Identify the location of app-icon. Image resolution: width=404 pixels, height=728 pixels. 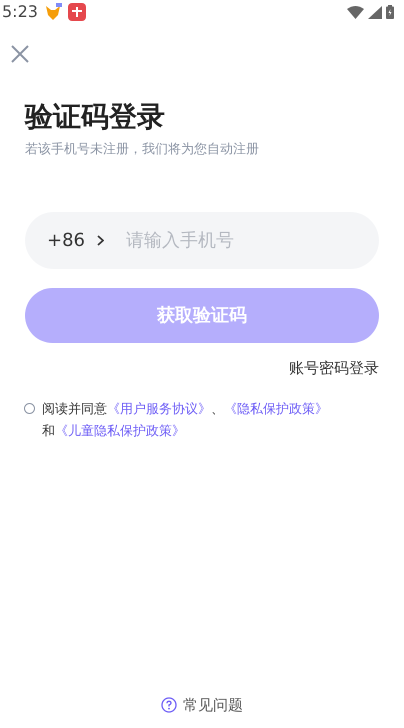
(77, 12).